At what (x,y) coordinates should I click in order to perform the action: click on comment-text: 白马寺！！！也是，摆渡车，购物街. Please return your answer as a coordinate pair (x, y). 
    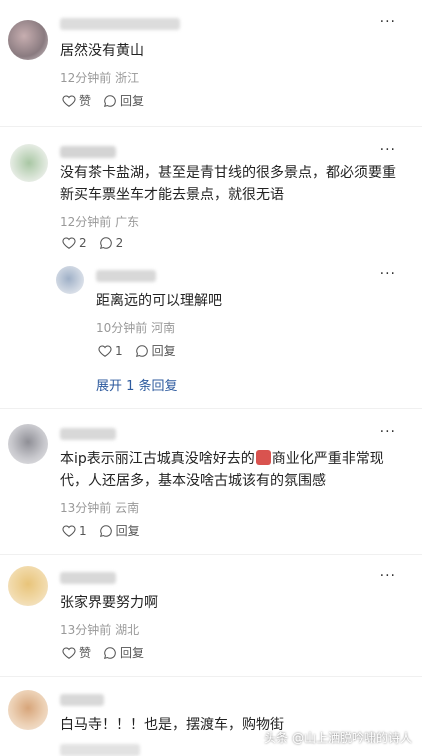
    Looking at the image, I should click on (172, 725).